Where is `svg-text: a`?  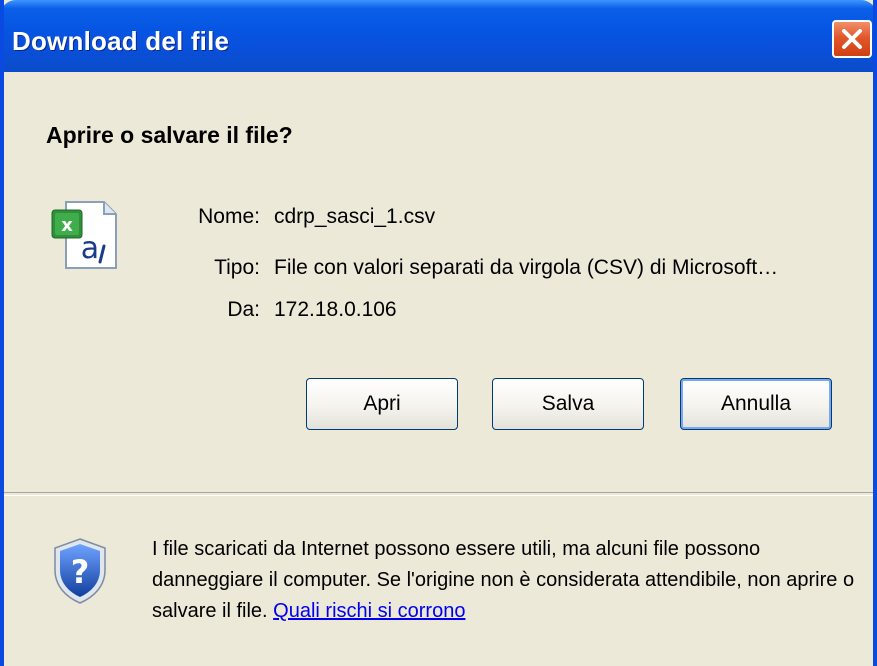
svg-text: a is located at coordinates (90, 248).